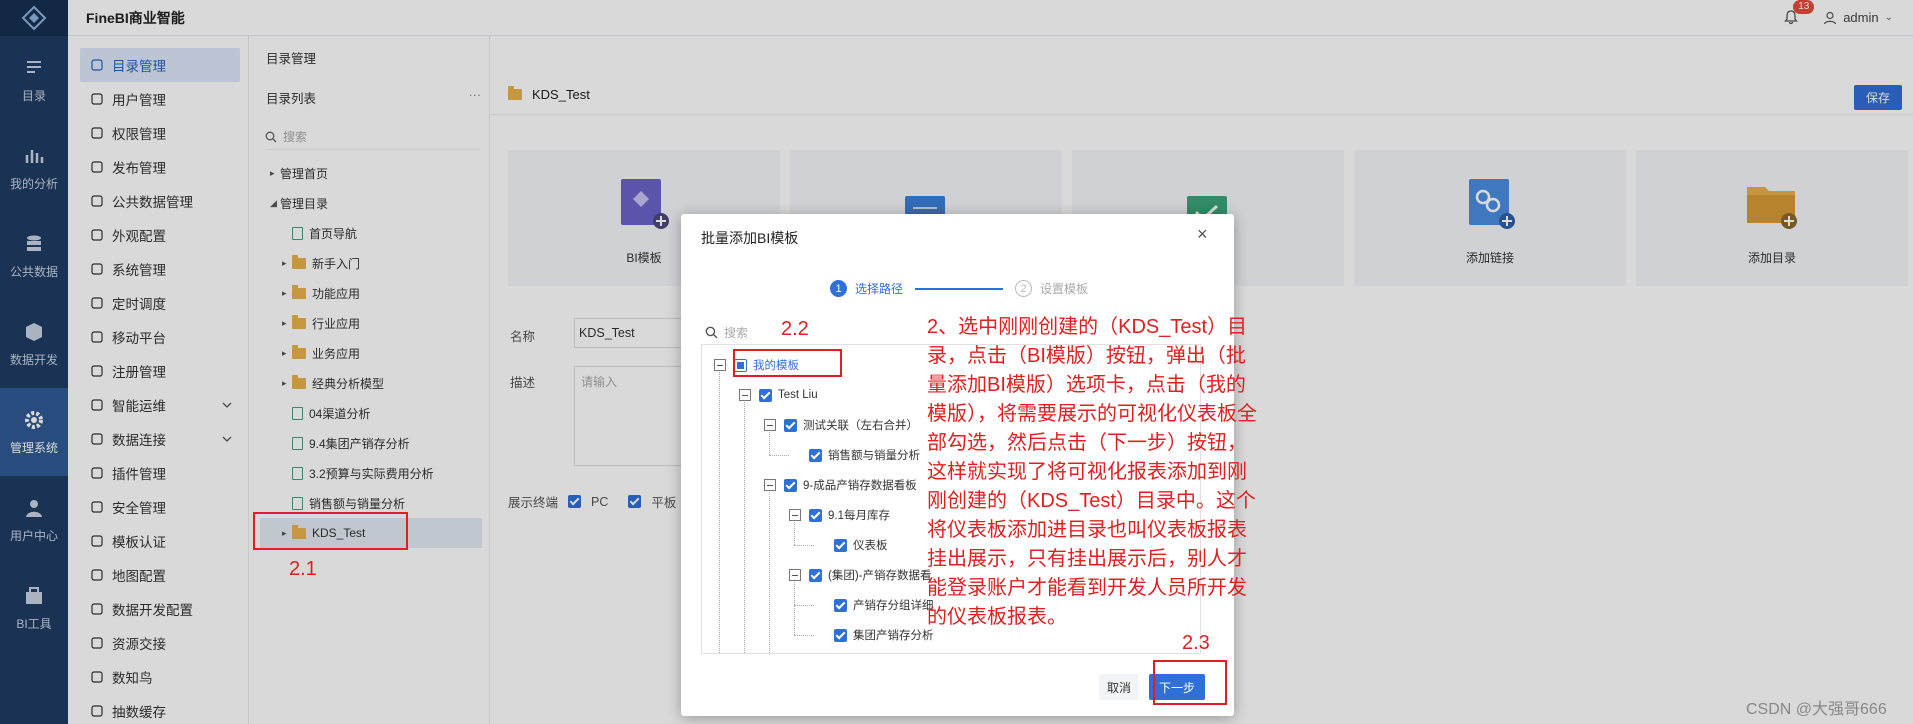 Image resolution: width=1913 pixels, height=724 pixels. I want to click on annotation-2-2: 2.2, so click(795, 329).